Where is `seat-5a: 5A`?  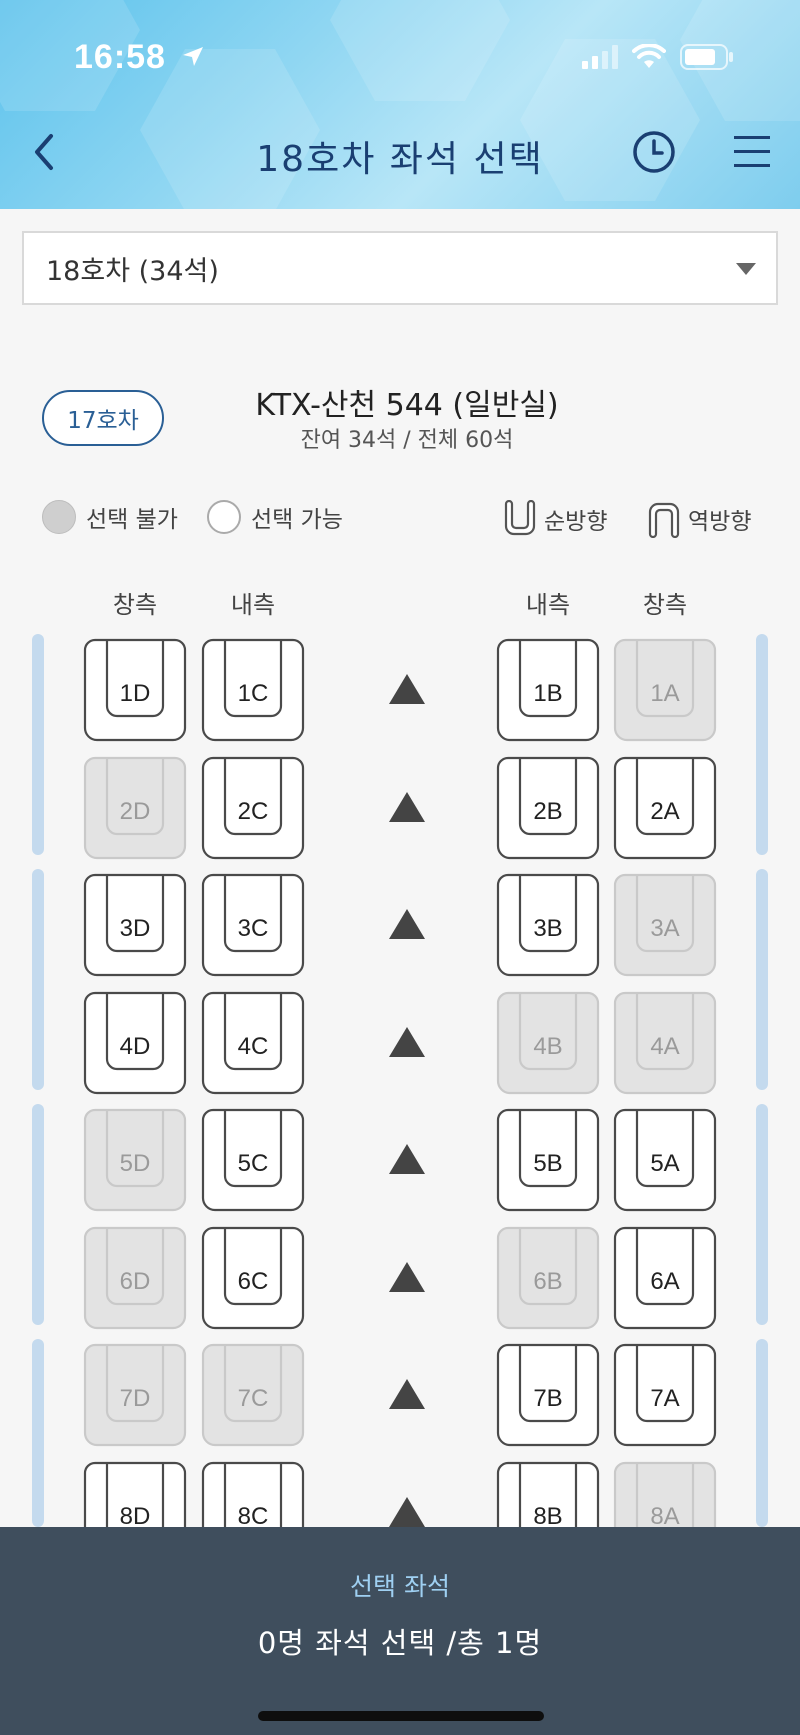 seat-5a: 5A is located at coordinates (665, 1159).